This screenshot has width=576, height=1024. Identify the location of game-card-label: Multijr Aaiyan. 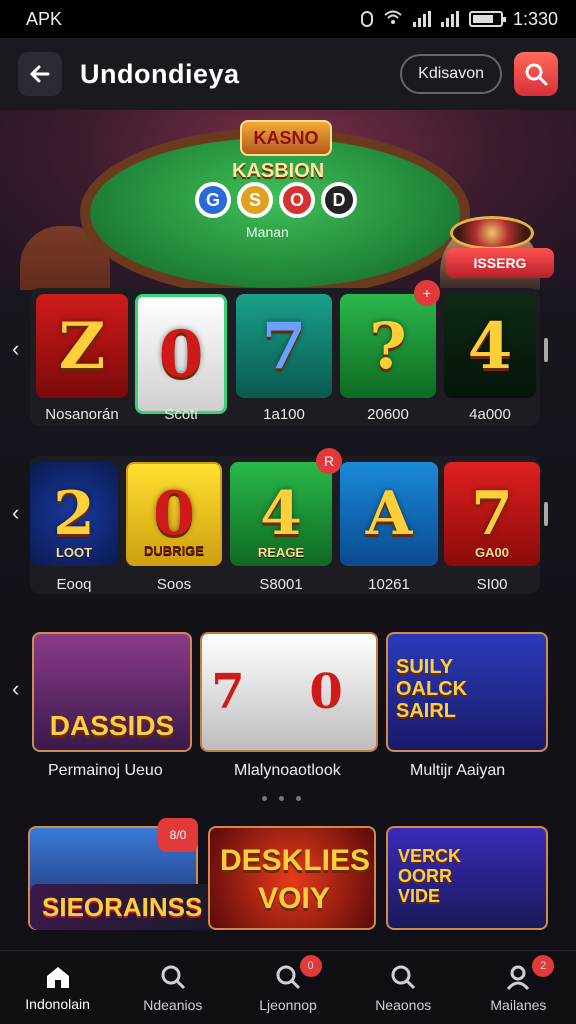
(458, 770).